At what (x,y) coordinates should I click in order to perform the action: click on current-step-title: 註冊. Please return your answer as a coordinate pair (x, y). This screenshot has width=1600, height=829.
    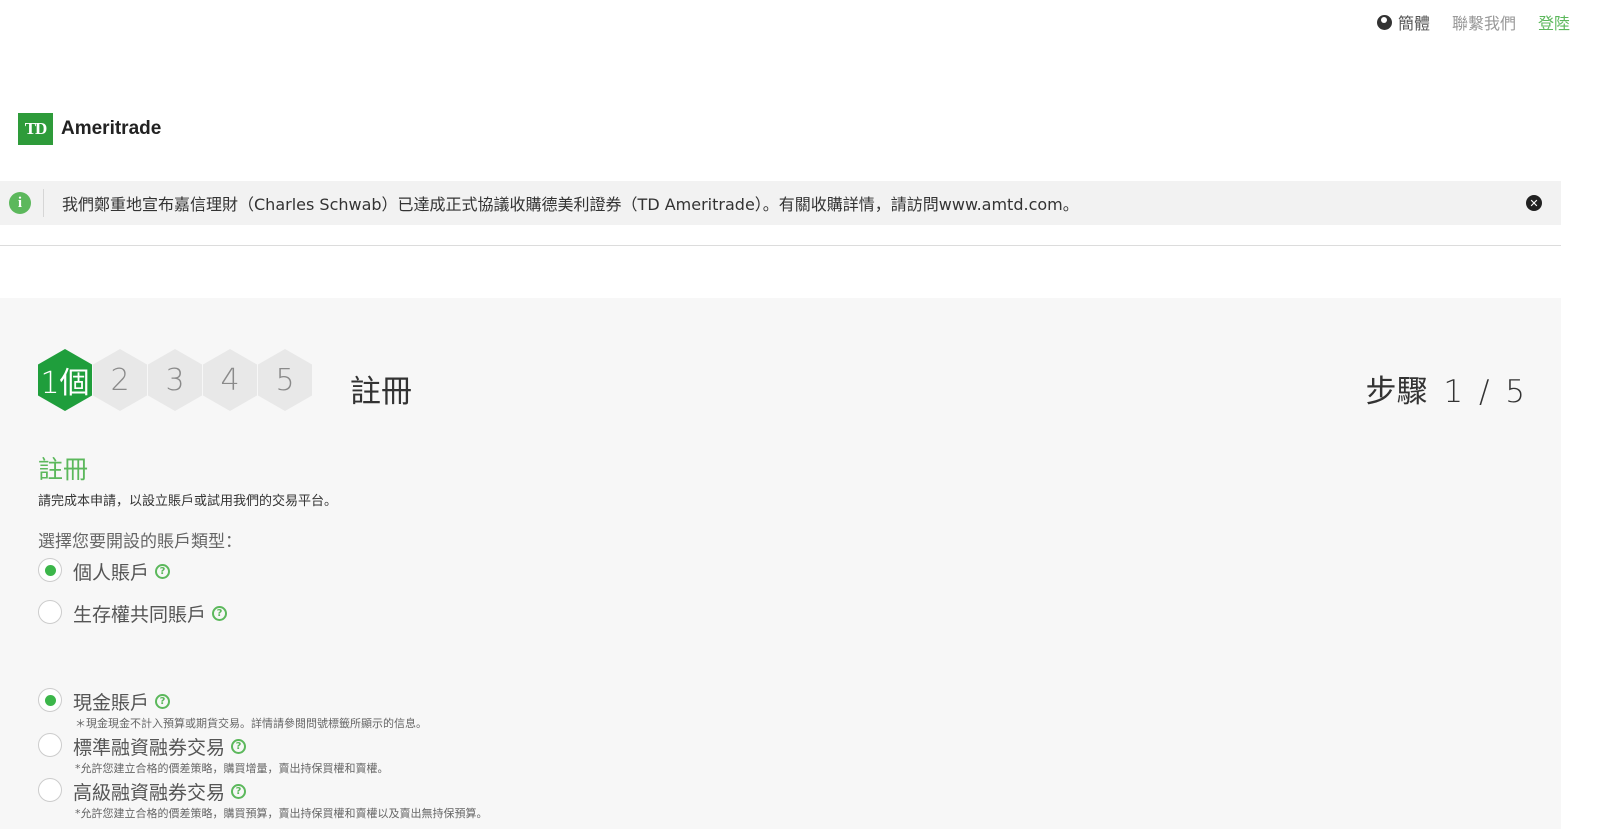
    Looking at the image, I should click on (381, 392).